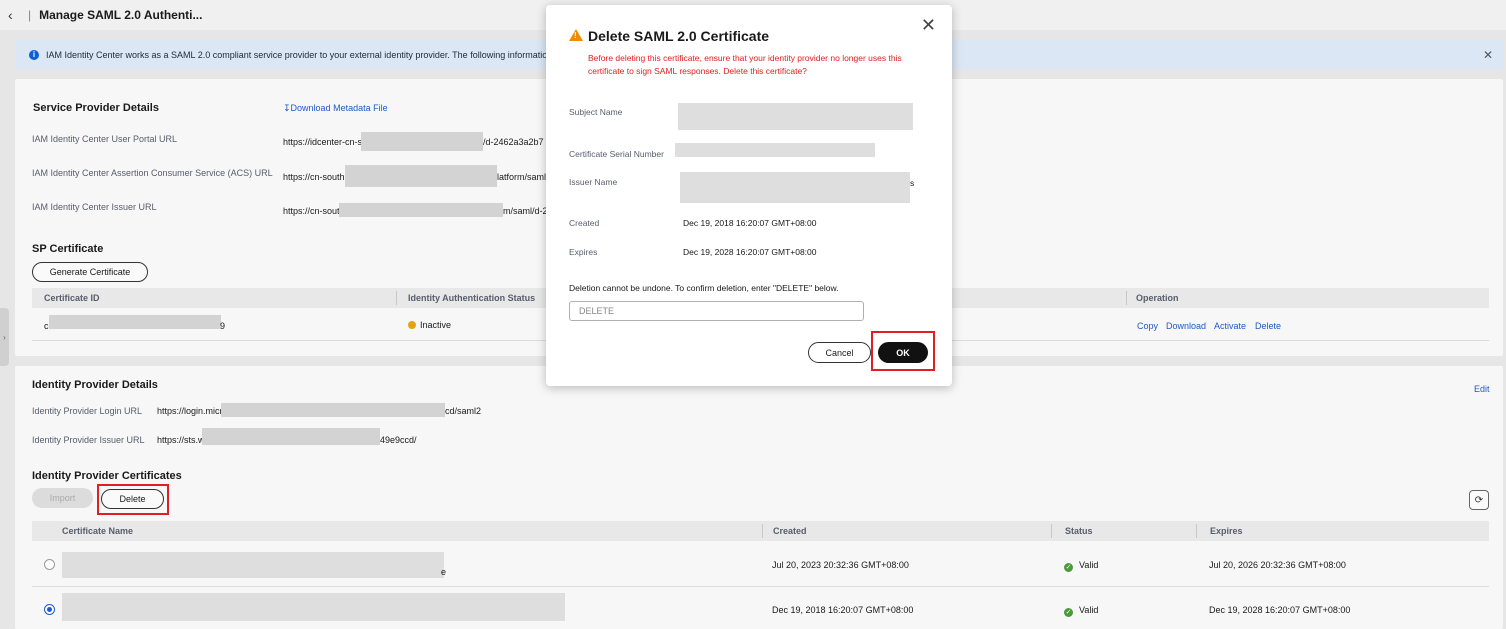 The height and width of the screenshot is (629, 1506). What do you see at coordinates (444, 572) in the screenshot?
I see `certificate-name-suffix: e` at bounding box center [444, 572].